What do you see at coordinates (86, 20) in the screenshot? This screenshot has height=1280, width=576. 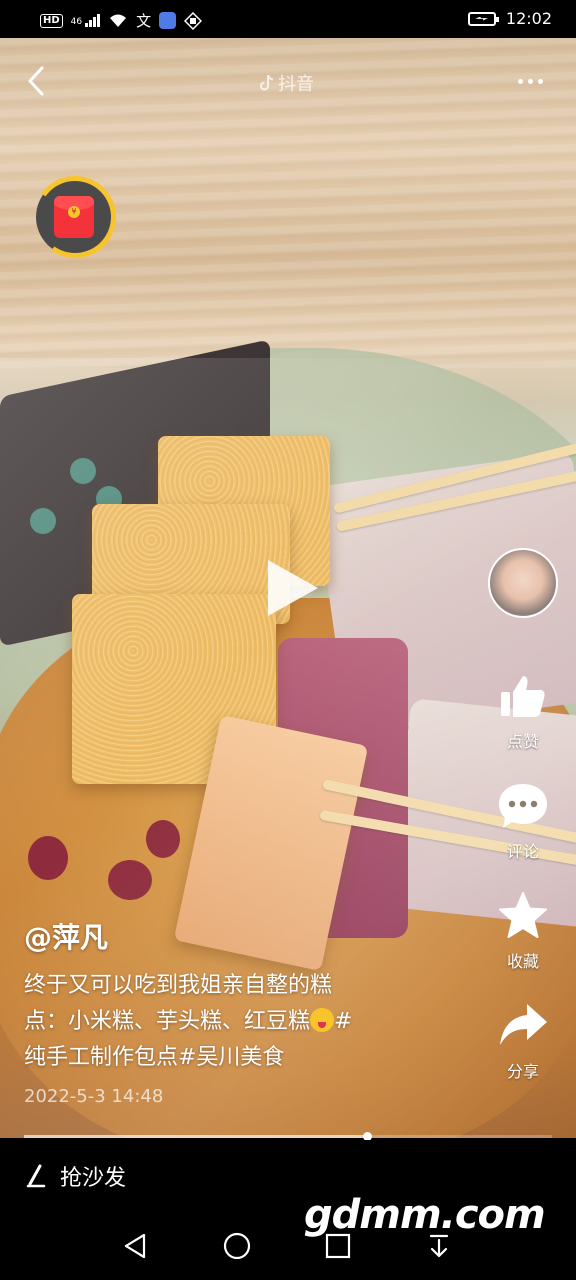 I see `signal-4g-icon: 46` at bounding box center [86, 20].